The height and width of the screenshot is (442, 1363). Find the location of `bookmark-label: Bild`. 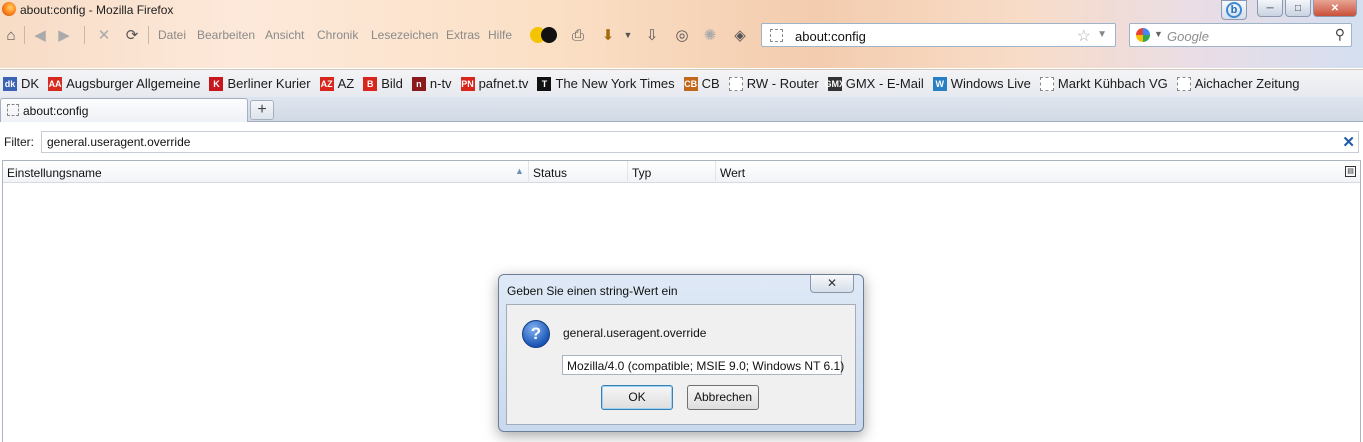

bookmark-label: Bild is located at coordinates (392, 83).